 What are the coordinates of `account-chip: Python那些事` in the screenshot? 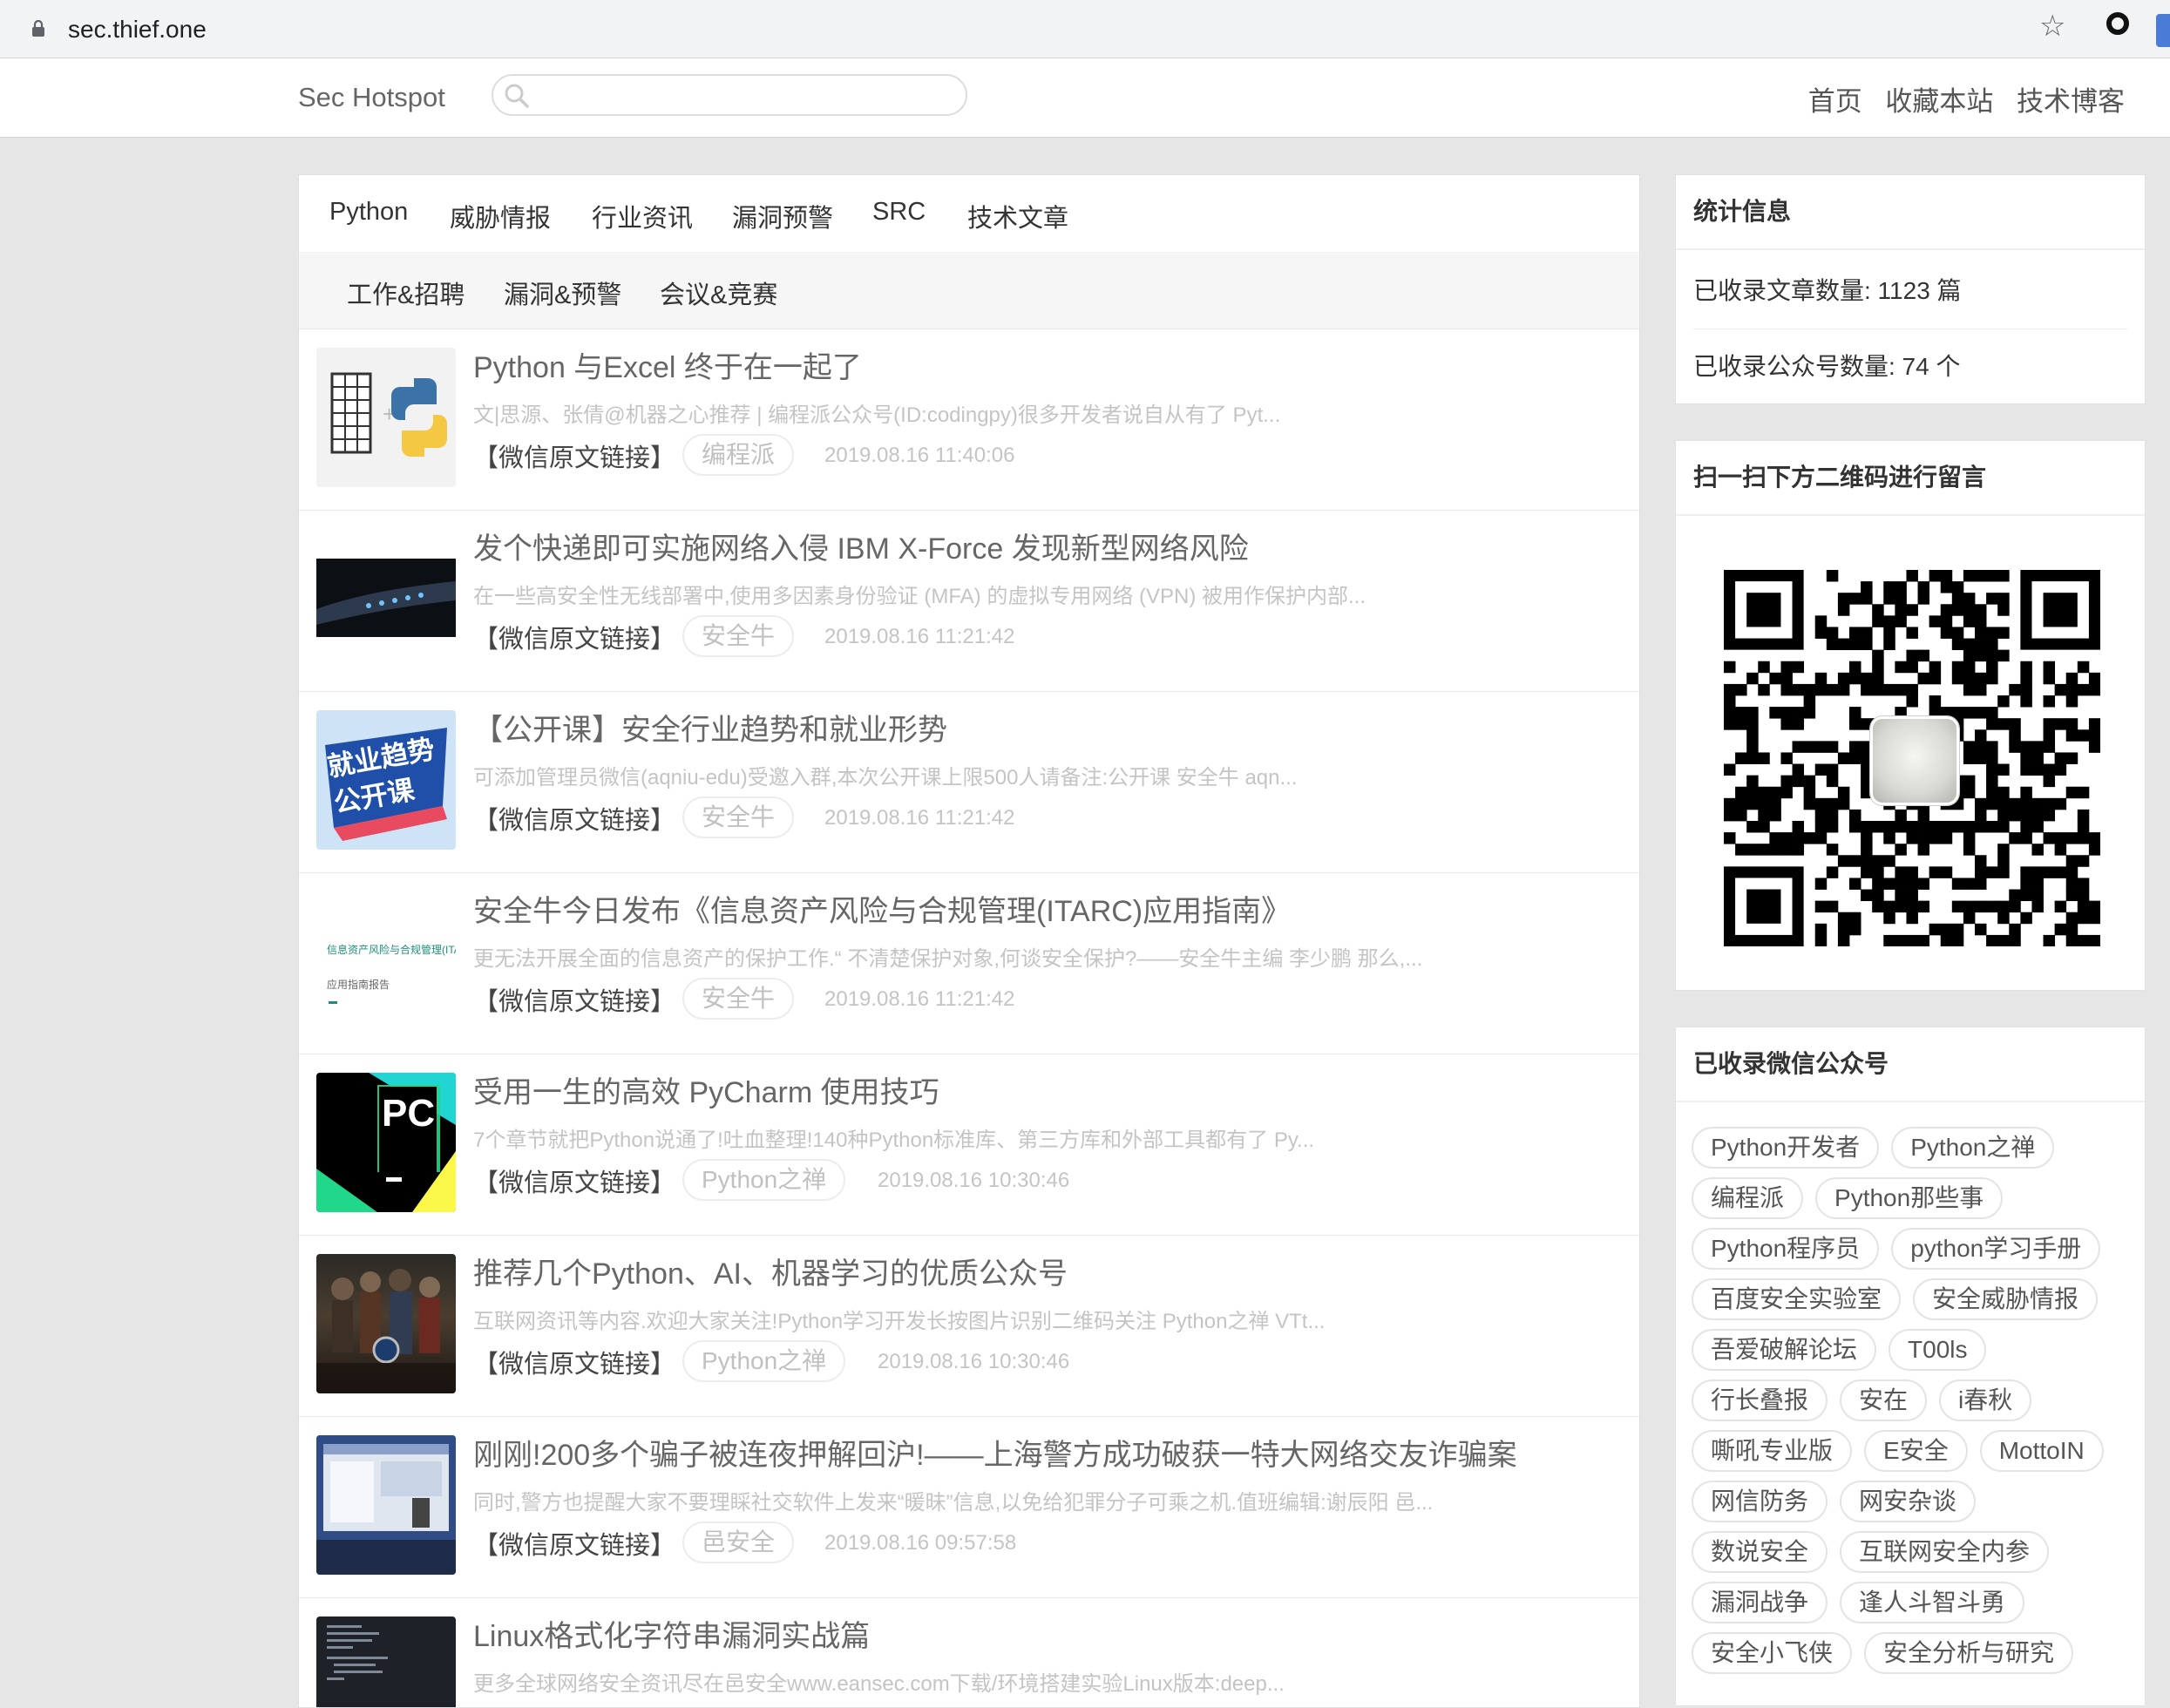 It's located at (1909, 1198).